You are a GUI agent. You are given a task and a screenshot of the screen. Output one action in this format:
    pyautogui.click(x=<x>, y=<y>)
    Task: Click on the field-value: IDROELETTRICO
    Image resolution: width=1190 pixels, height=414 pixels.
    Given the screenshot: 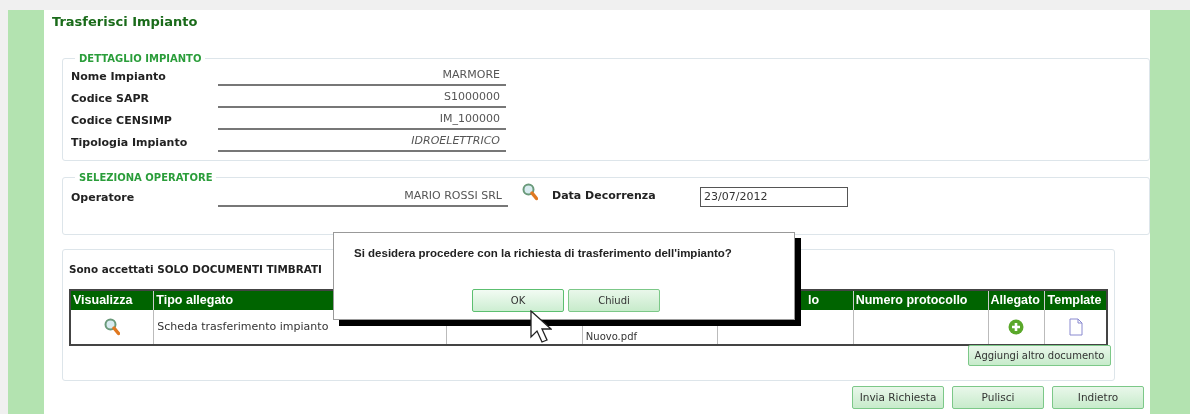 What is the action you would take?
    pyautogui.click(x=362, y=142)
    